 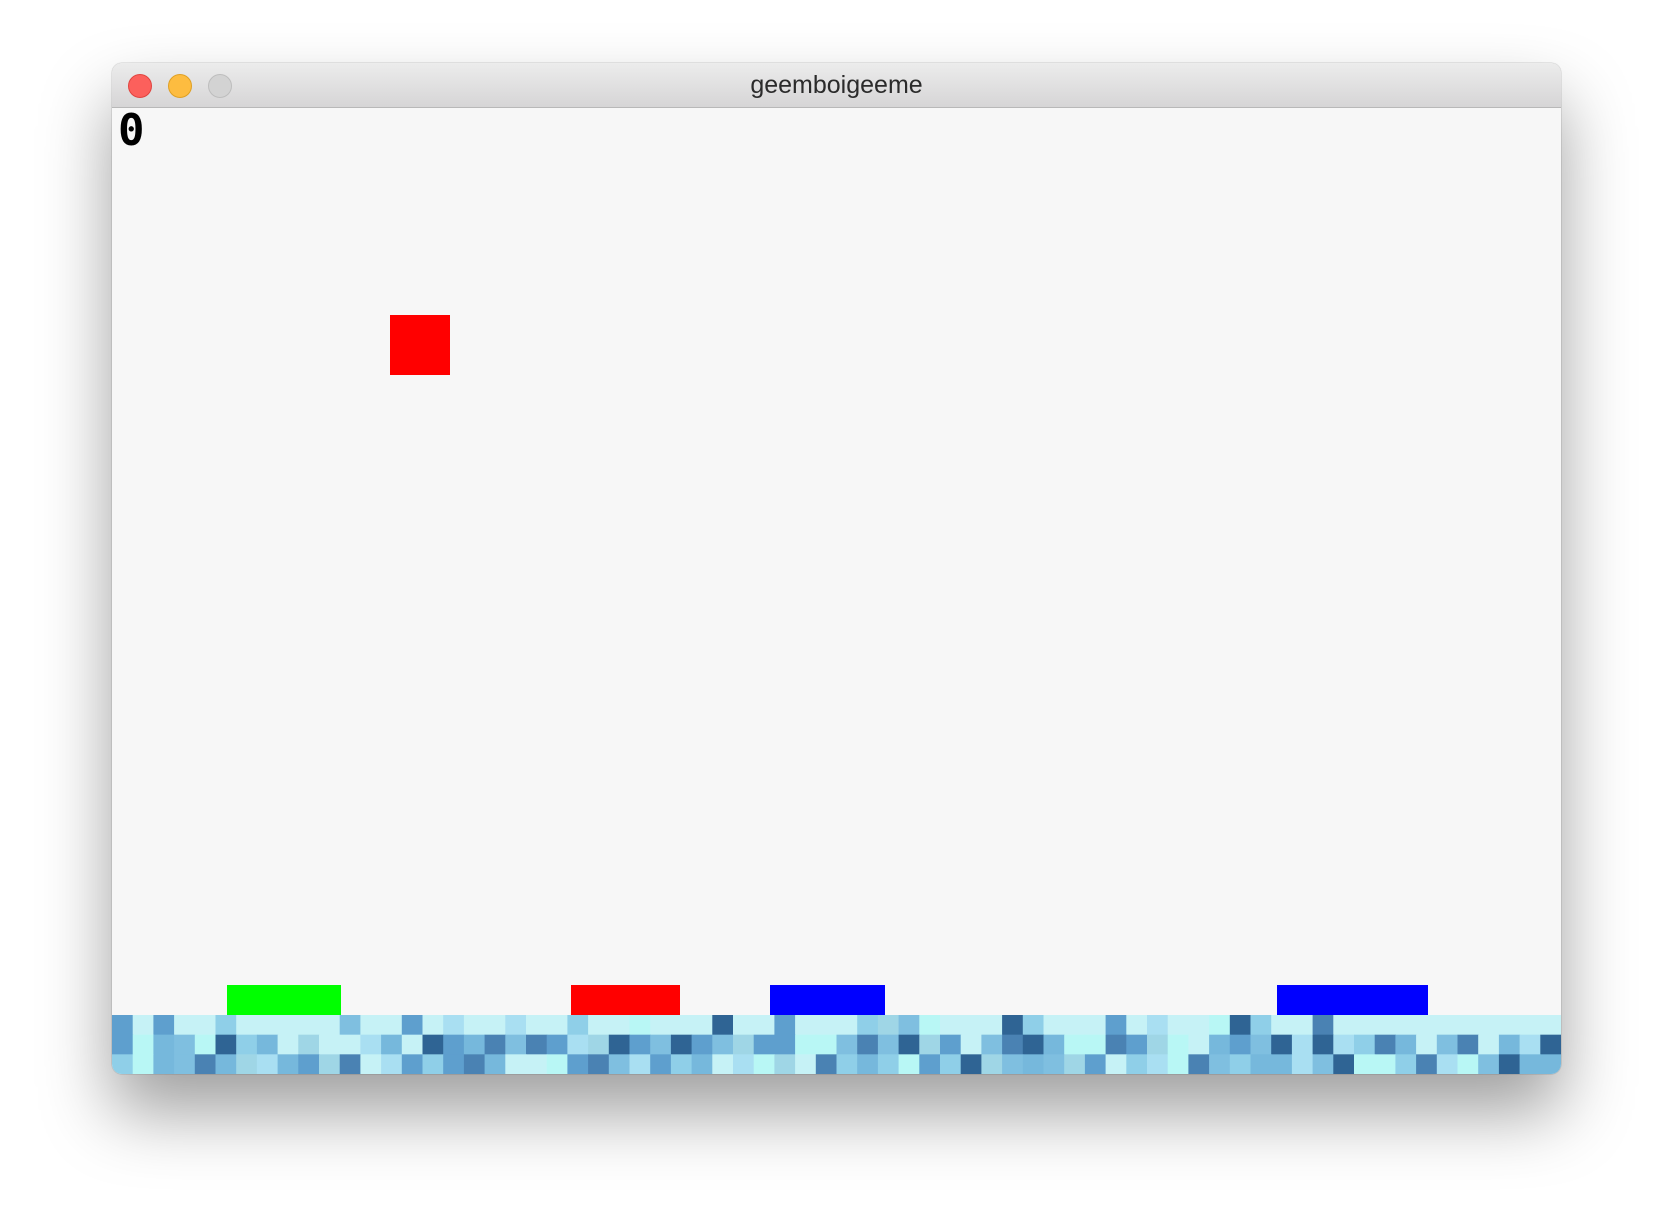 What do you see at coordinates (131, 132) in the screenshot?
I see `score-counter: 0` at bounding box center [131, 132].